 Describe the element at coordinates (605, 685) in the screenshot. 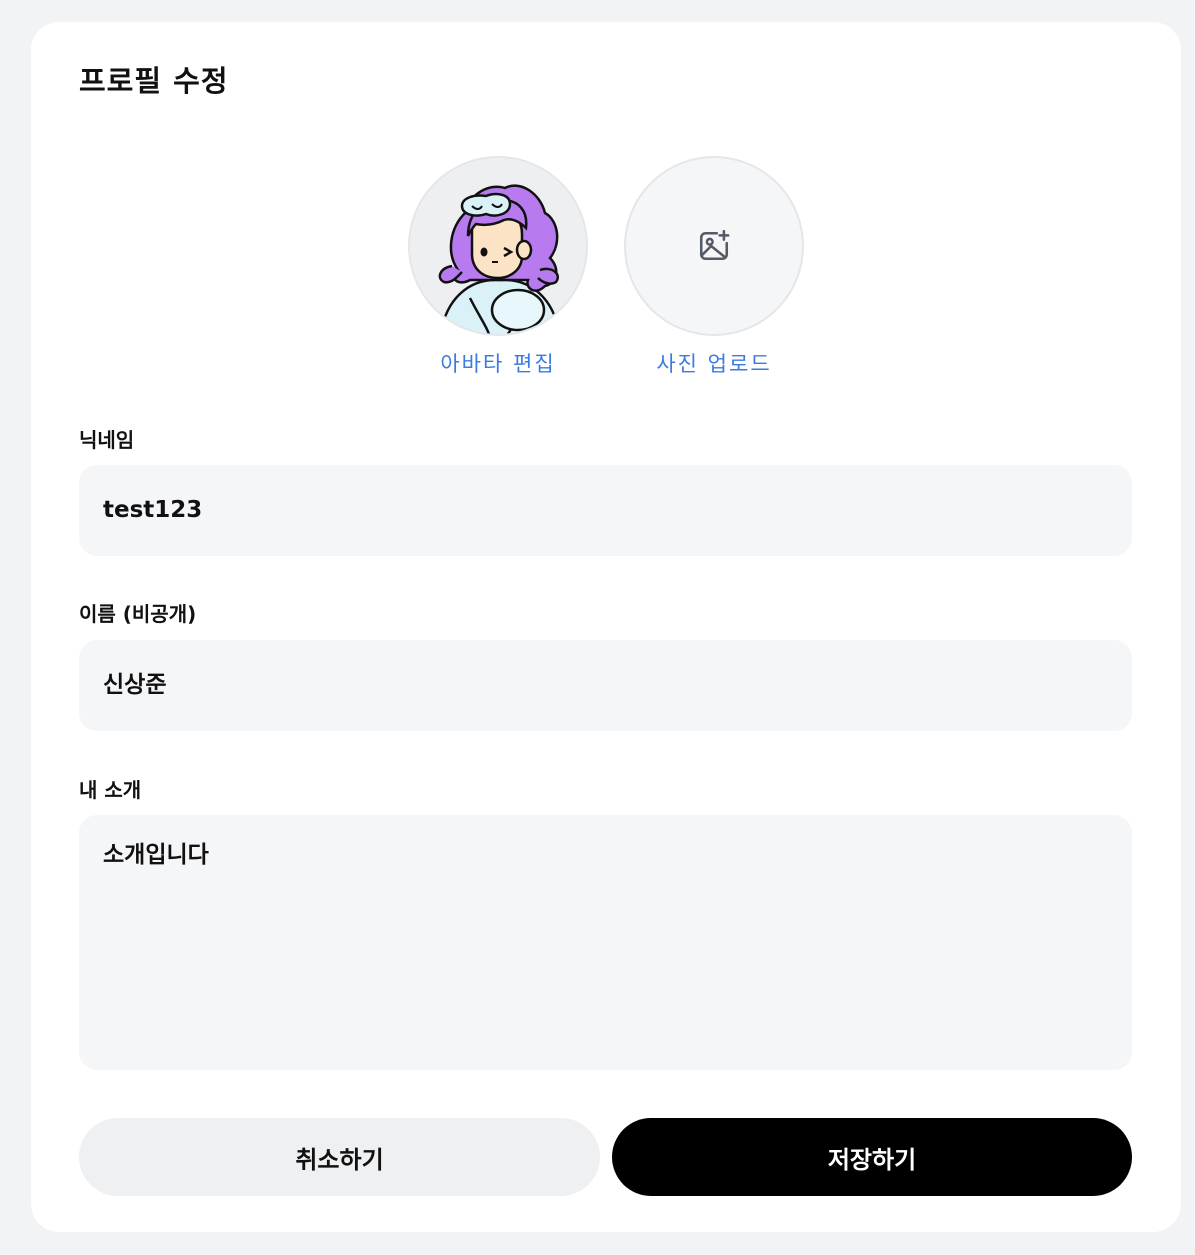

I see `name-input: 신상준` at that location.